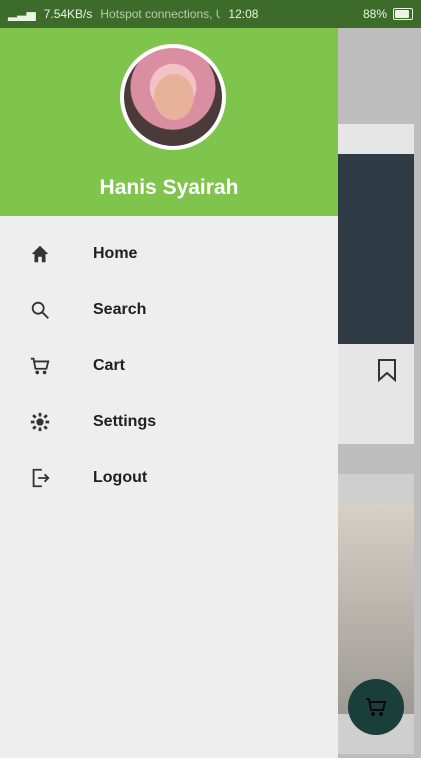  What do you see at coordinates (169, 187) in the screenshot?
I see `user-name: Hanis Syairah` at bounding box center [169, 187].